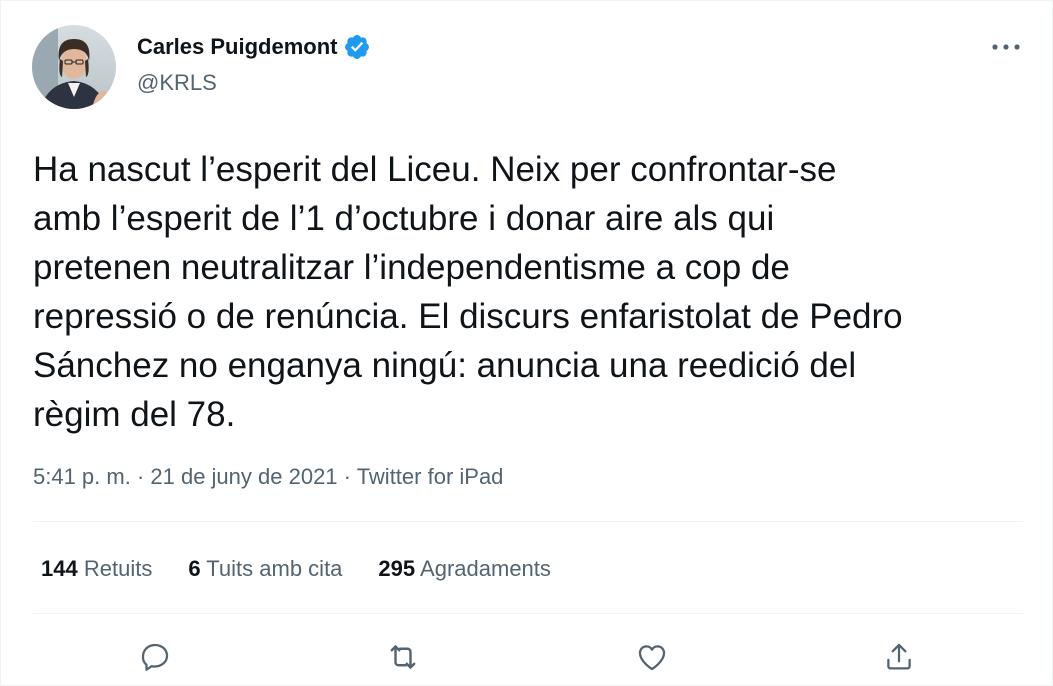 The width and height of the screenshot is (1053, 686). Describe the element at coordinates (59, 568) in the screenshot. I see `retweets-count: 144` at that location.